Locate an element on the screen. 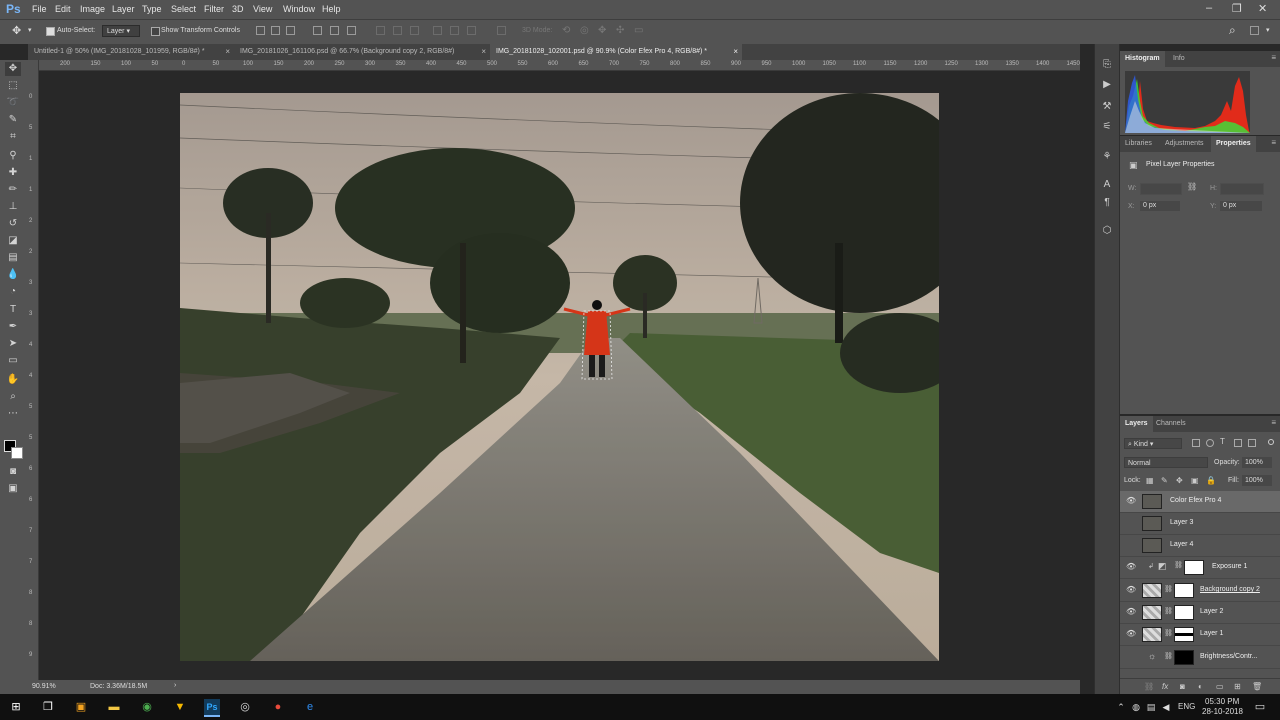 This screenshot has width=1280, height=720. distribute-bottom-icon is located at coordinates (414, 30).